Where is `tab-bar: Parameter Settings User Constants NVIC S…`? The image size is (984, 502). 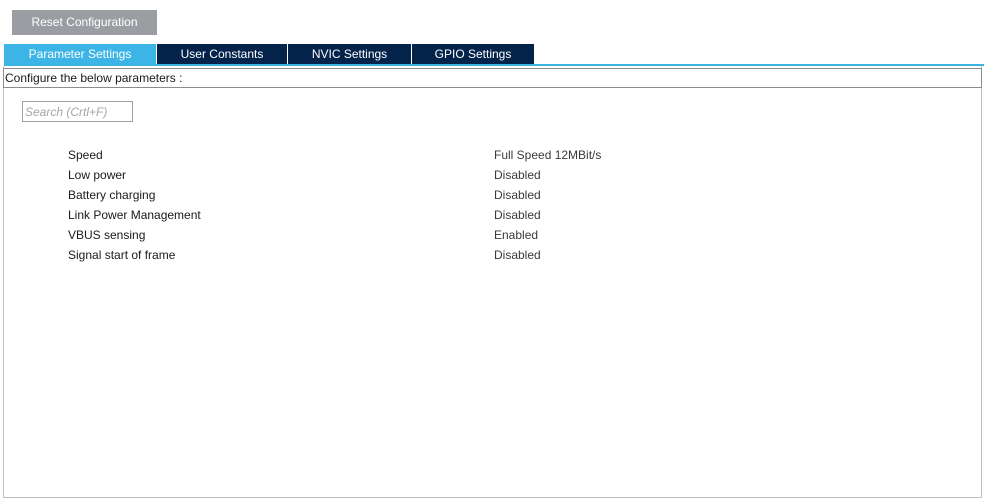 tab-bar: Parameter Settings User Constants NVIC S… is located at coordinates (269, 54).